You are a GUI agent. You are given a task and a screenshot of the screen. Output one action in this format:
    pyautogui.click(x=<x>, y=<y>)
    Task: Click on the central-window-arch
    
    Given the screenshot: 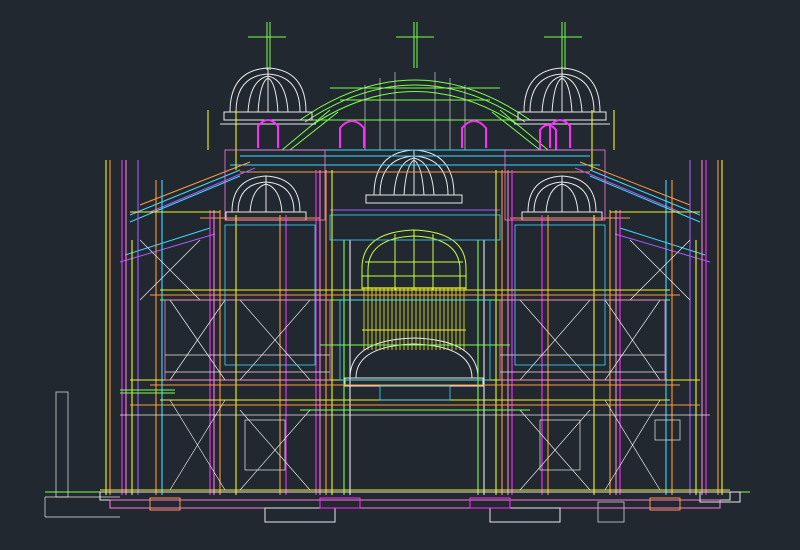 What is the action you would take?
    pyautogui.click(x=414, y=259)
    